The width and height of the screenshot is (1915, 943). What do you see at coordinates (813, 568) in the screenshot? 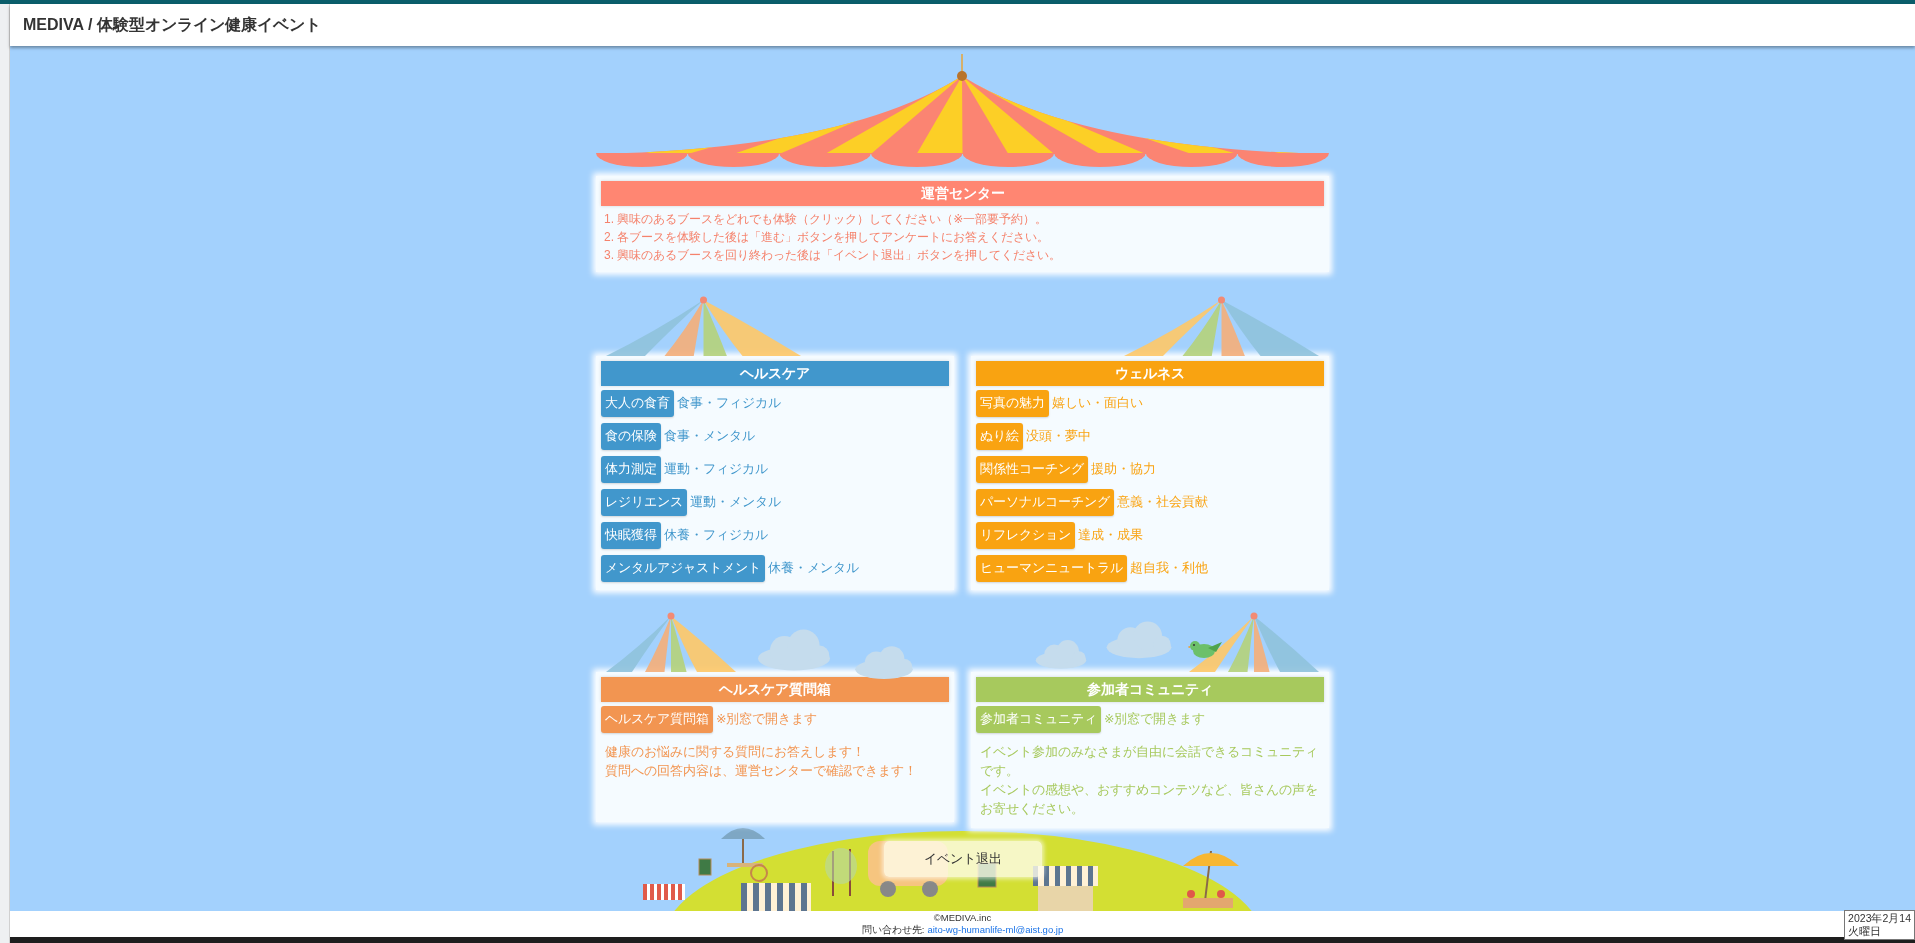
I see `booth-tags: 休養・メンタル` at bounding box center [813, 568].